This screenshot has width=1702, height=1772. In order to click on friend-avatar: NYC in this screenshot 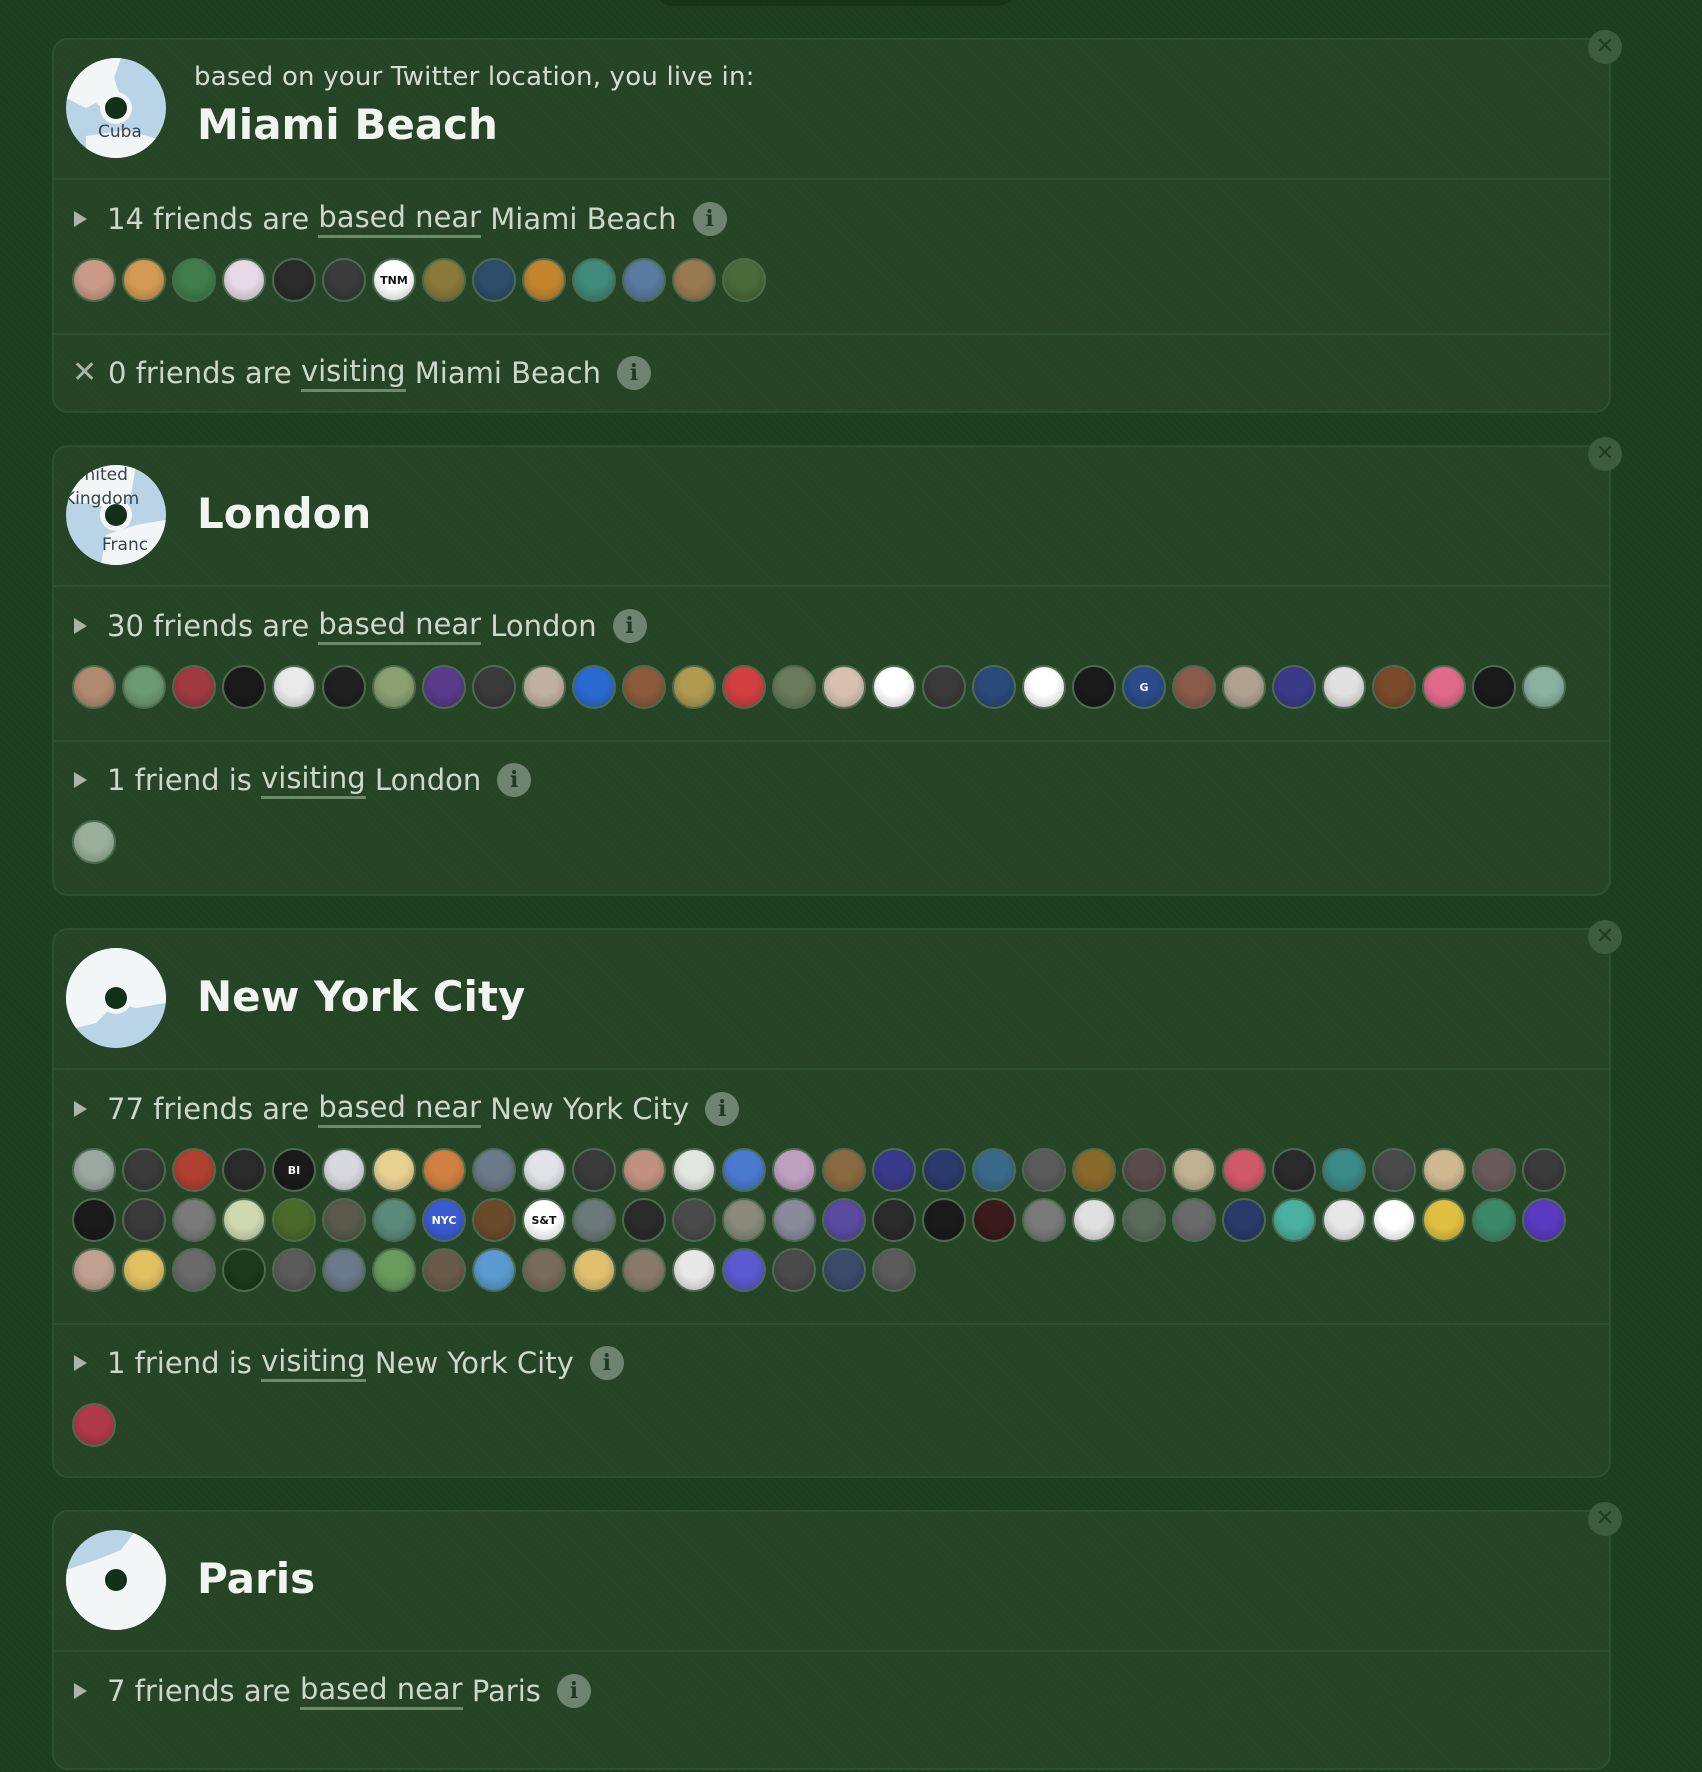, I will do `click(444, 1220)`.